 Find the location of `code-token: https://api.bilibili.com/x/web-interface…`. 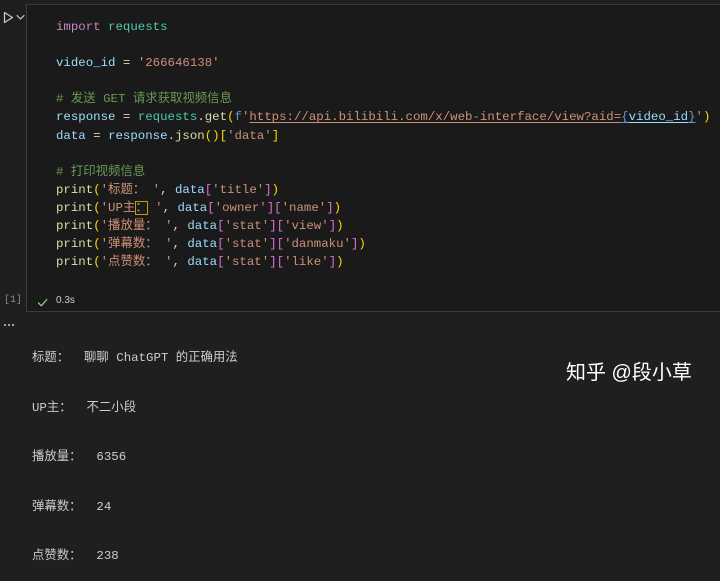

code-token: https://api.bilibili.com/x/web-interface… is located at coordinates (435, 117).